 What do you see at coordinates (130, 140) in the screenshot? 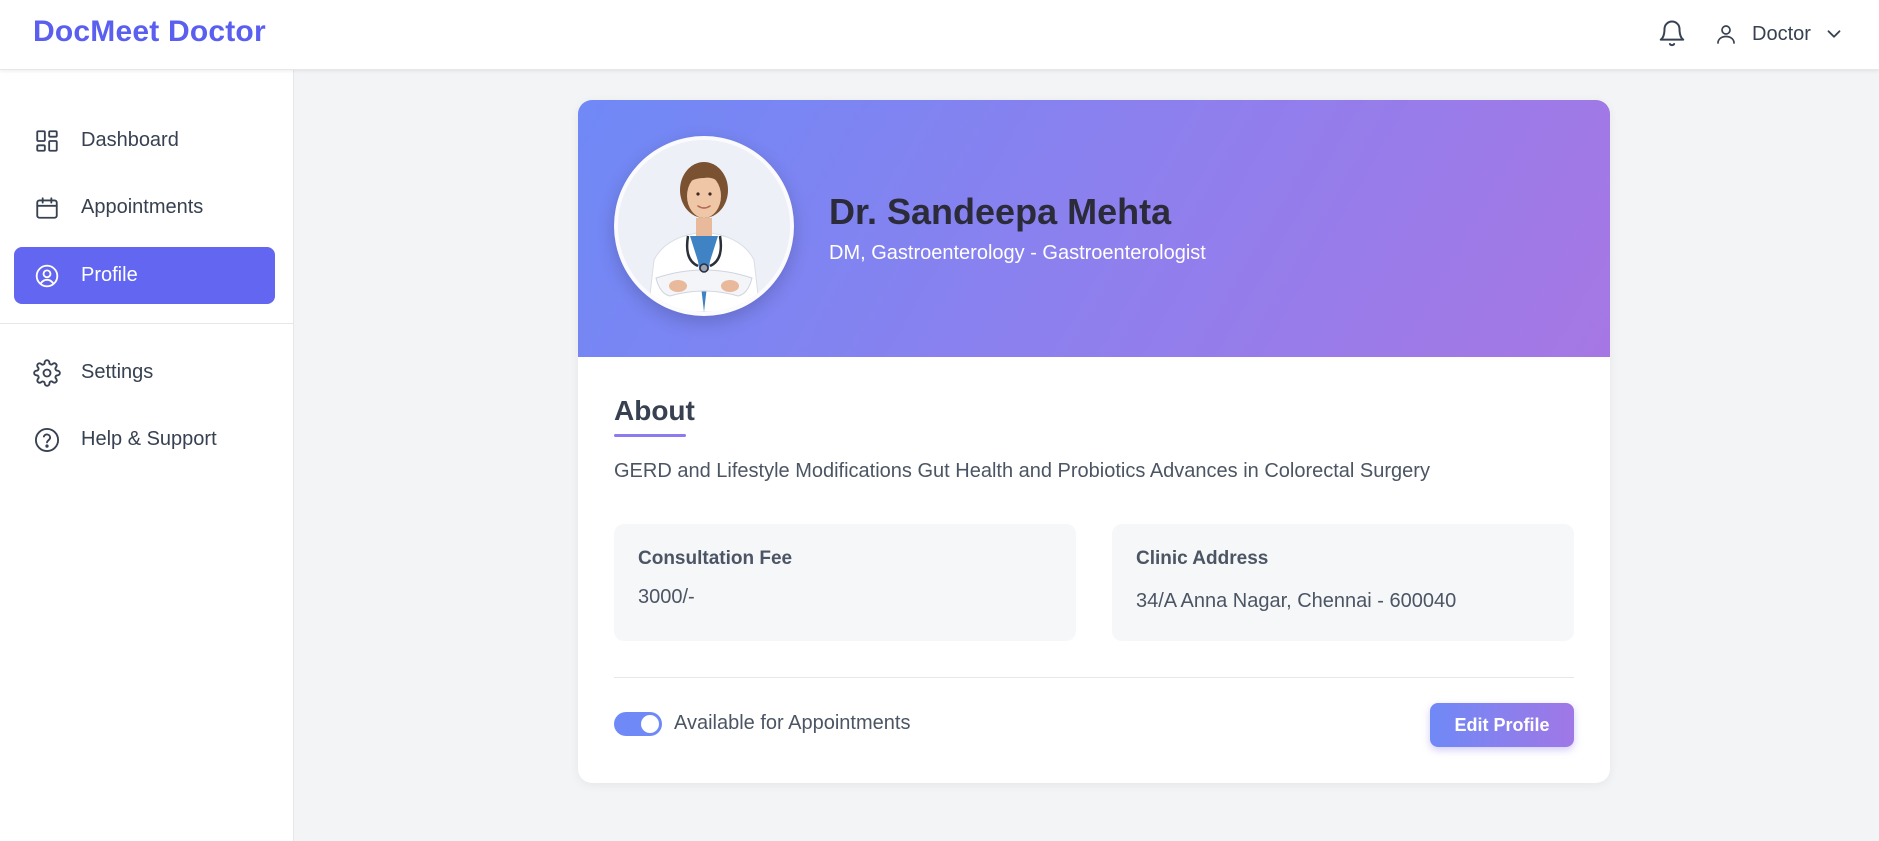
I see `sidebar-item-label: Dashboard` at bounding box center [130, 140].